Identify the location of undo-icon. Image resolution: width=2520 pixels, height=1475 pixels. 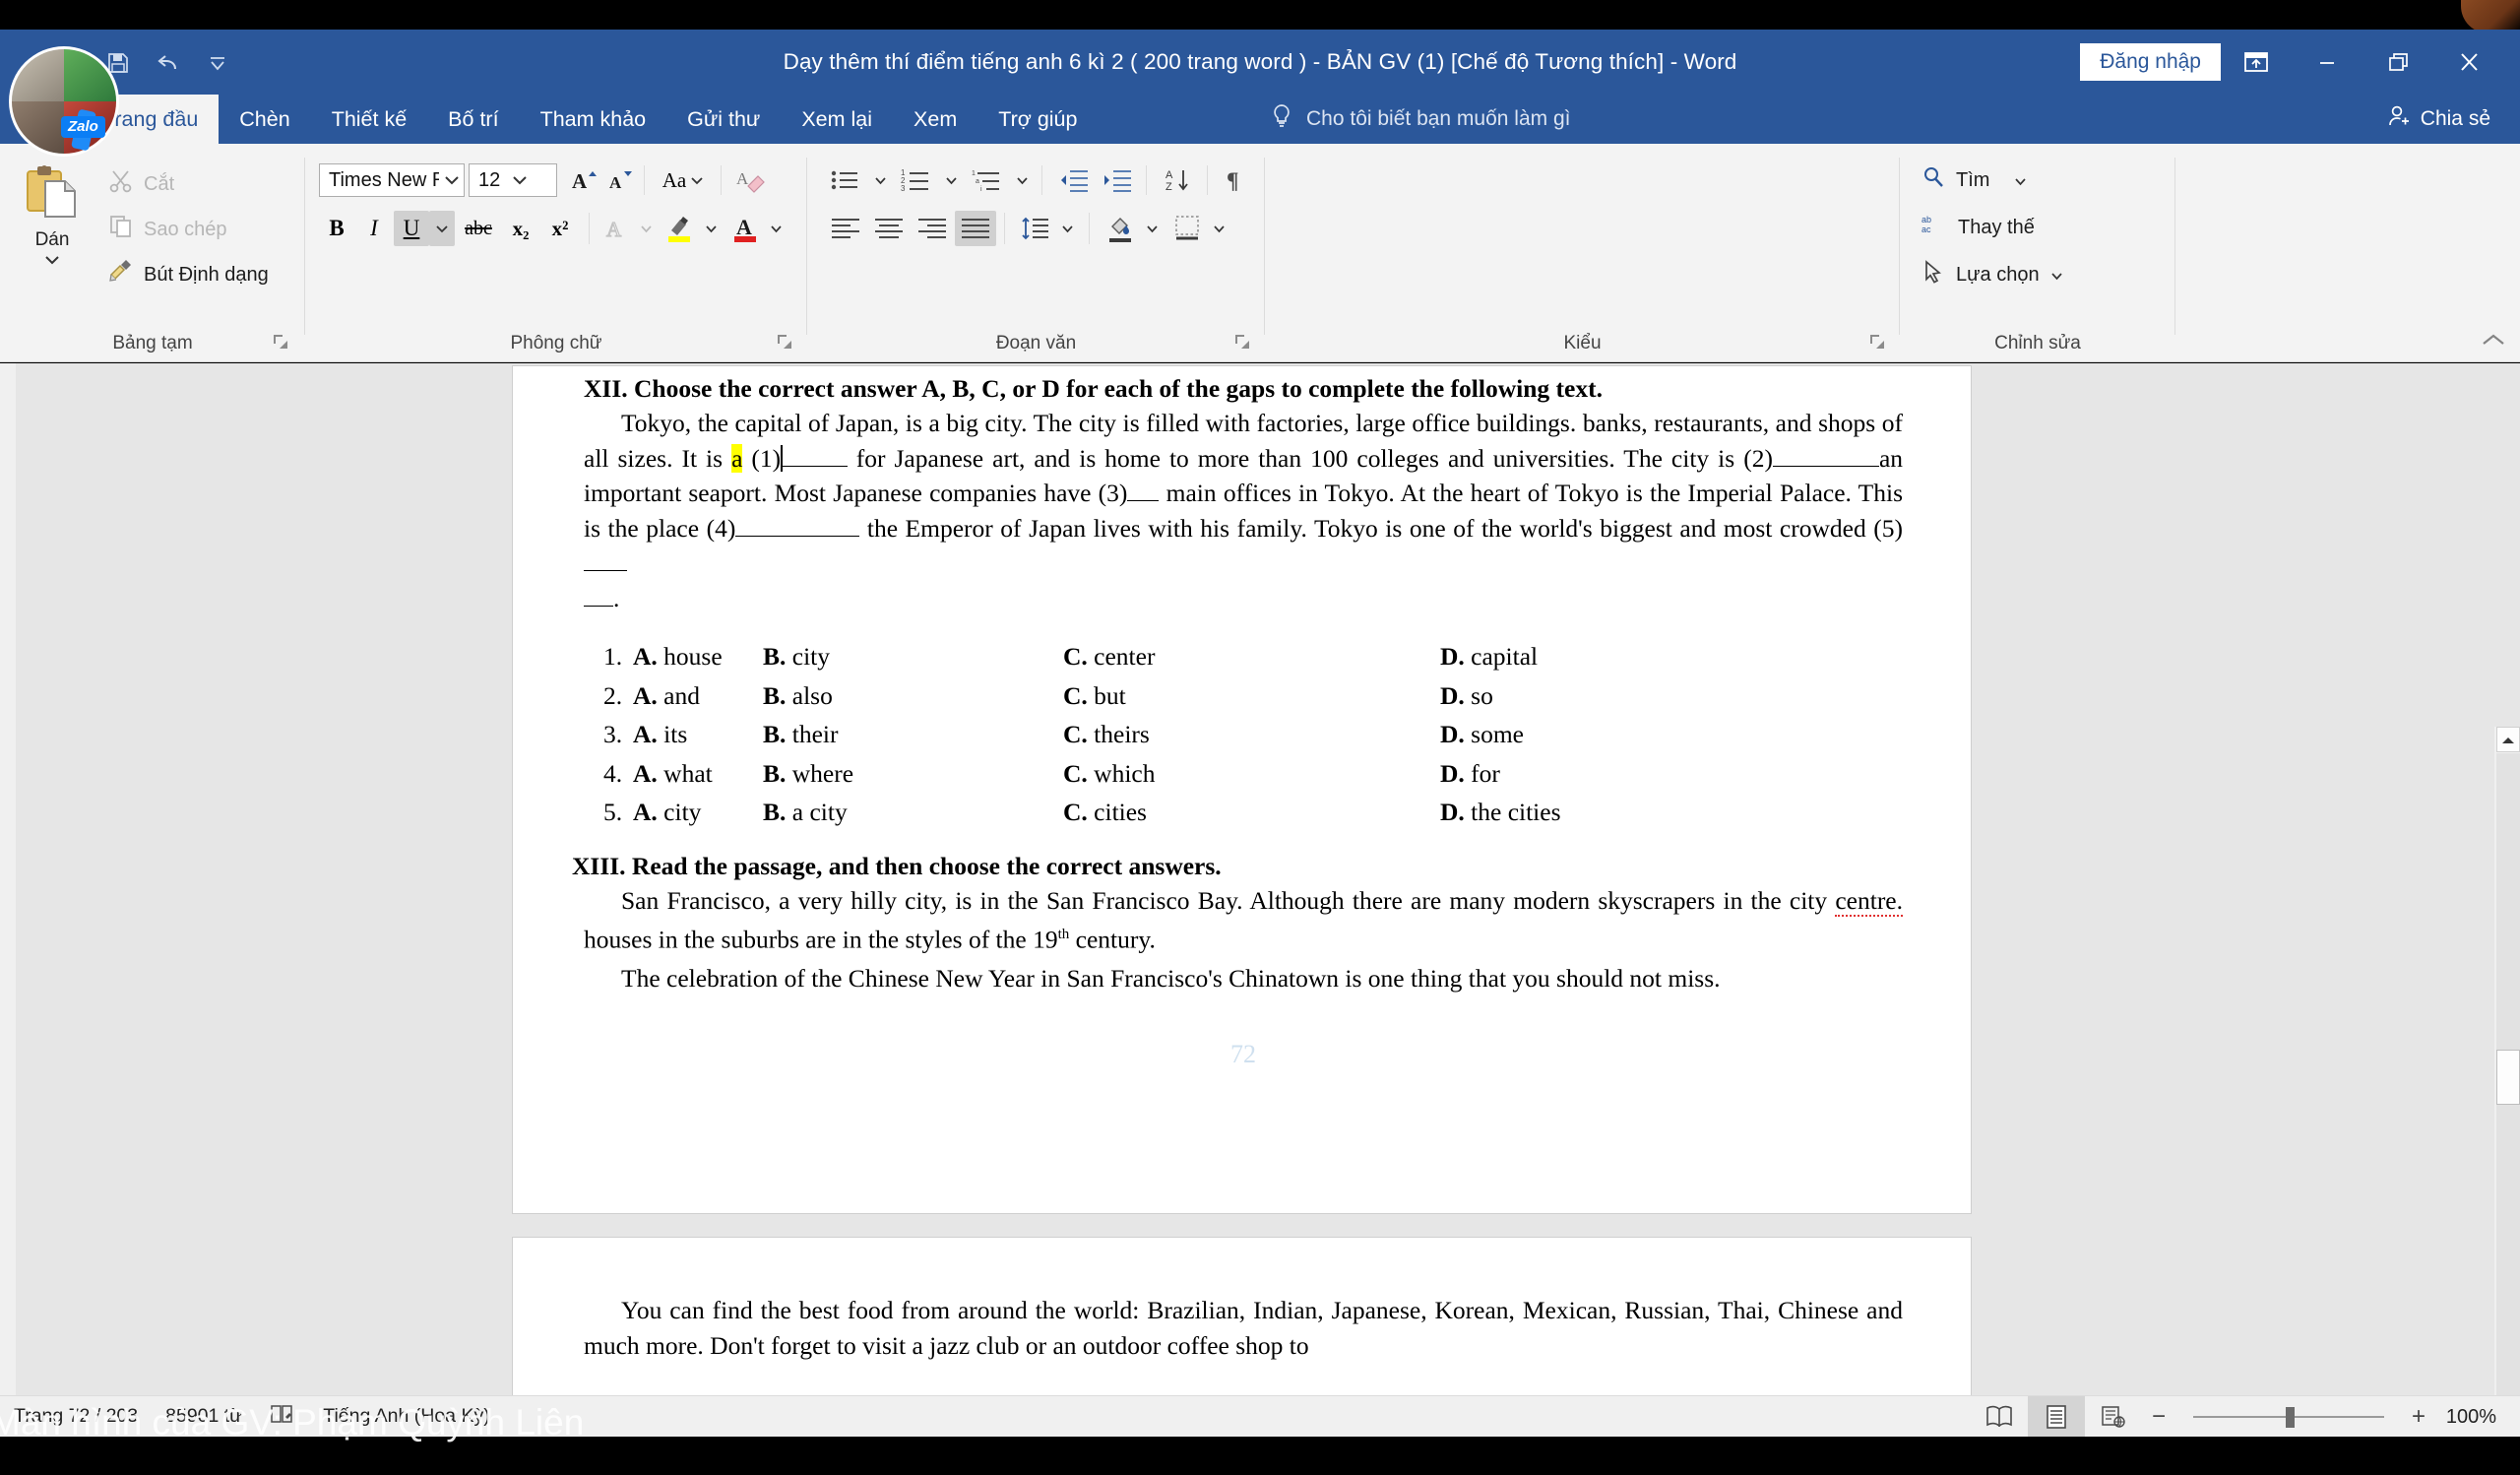
(168, 63).